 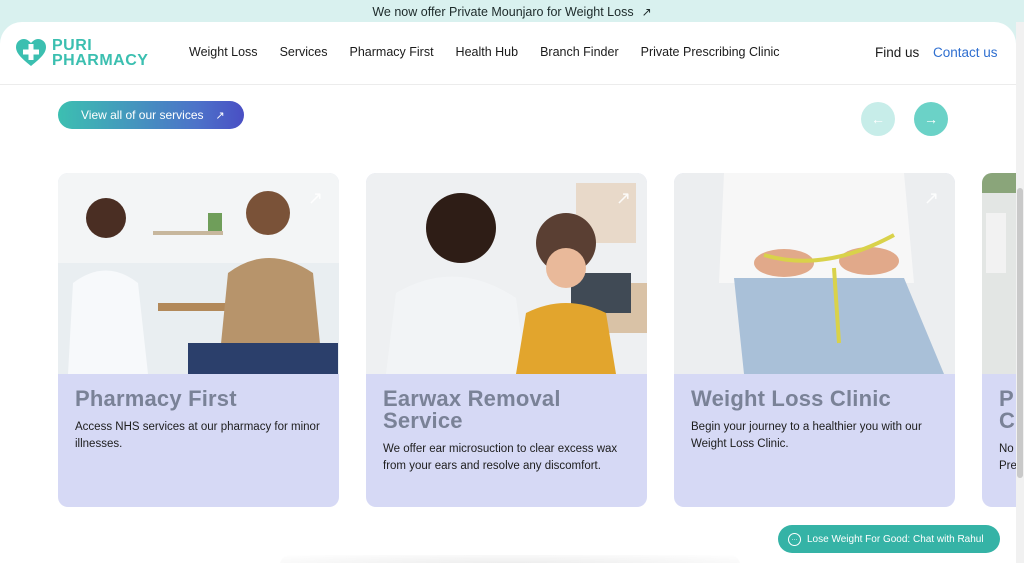 I want to click on partial-card-image, so click(x=999, y=273).